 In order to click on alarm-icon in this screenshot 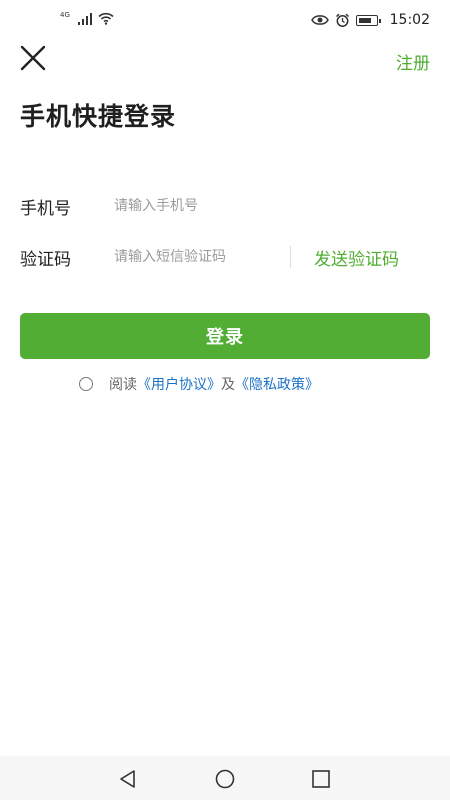, I will do `click(342, 20)`.